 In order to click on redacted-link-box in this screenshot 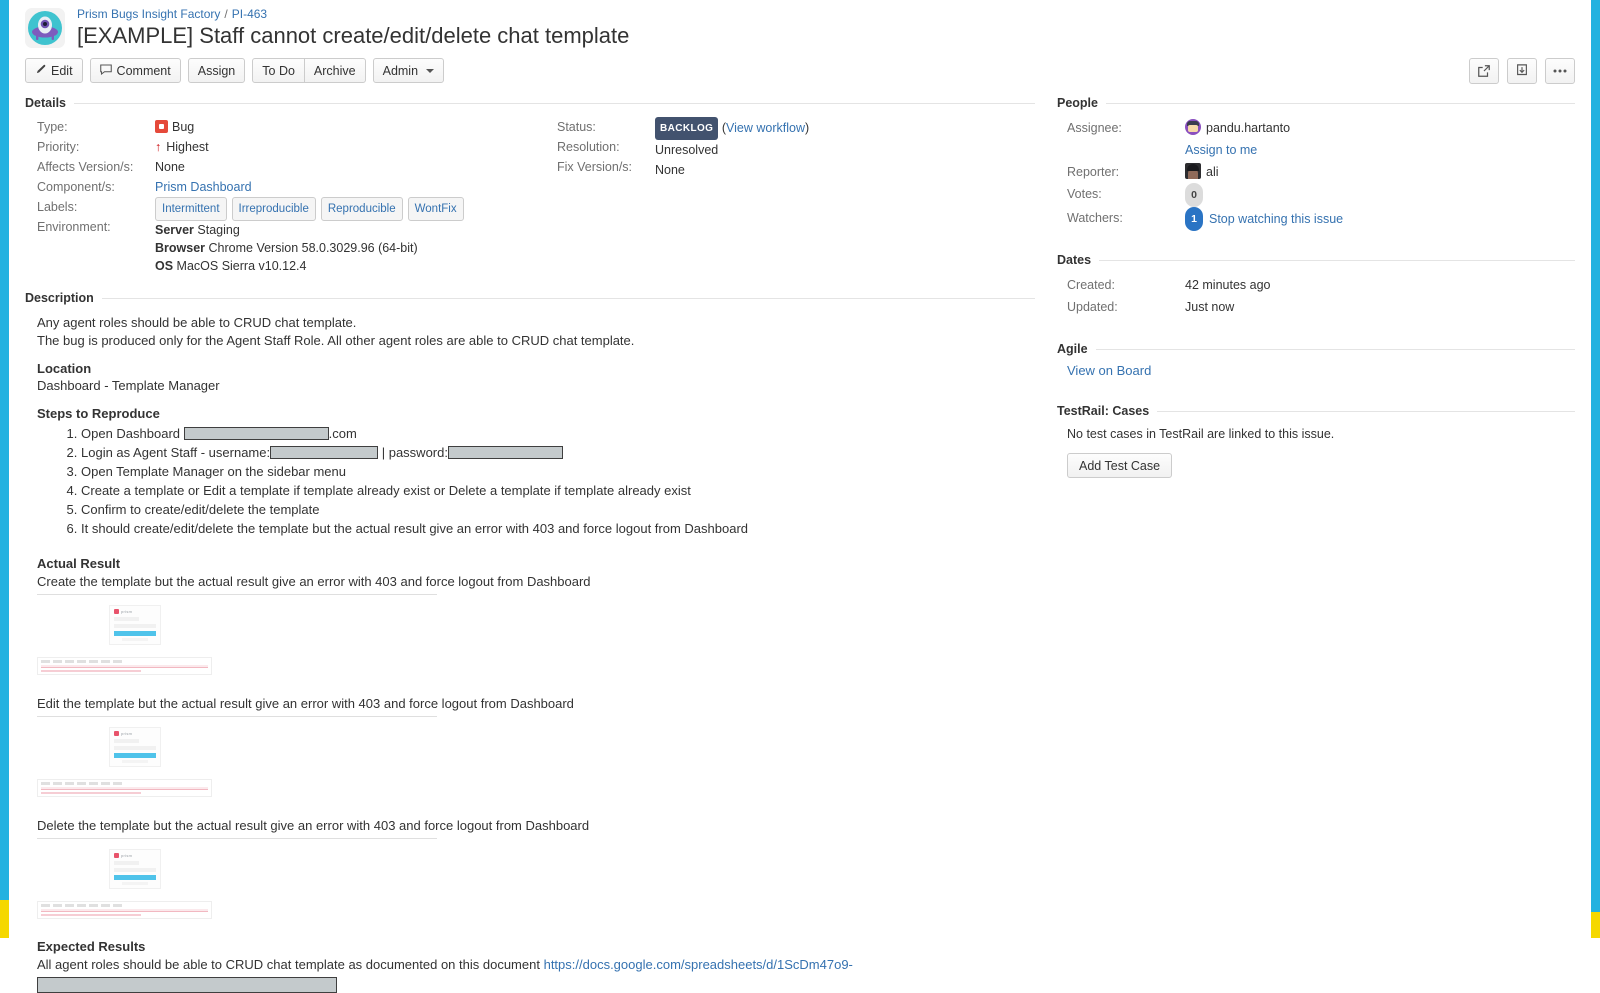, I will do `click(187, 985)`.